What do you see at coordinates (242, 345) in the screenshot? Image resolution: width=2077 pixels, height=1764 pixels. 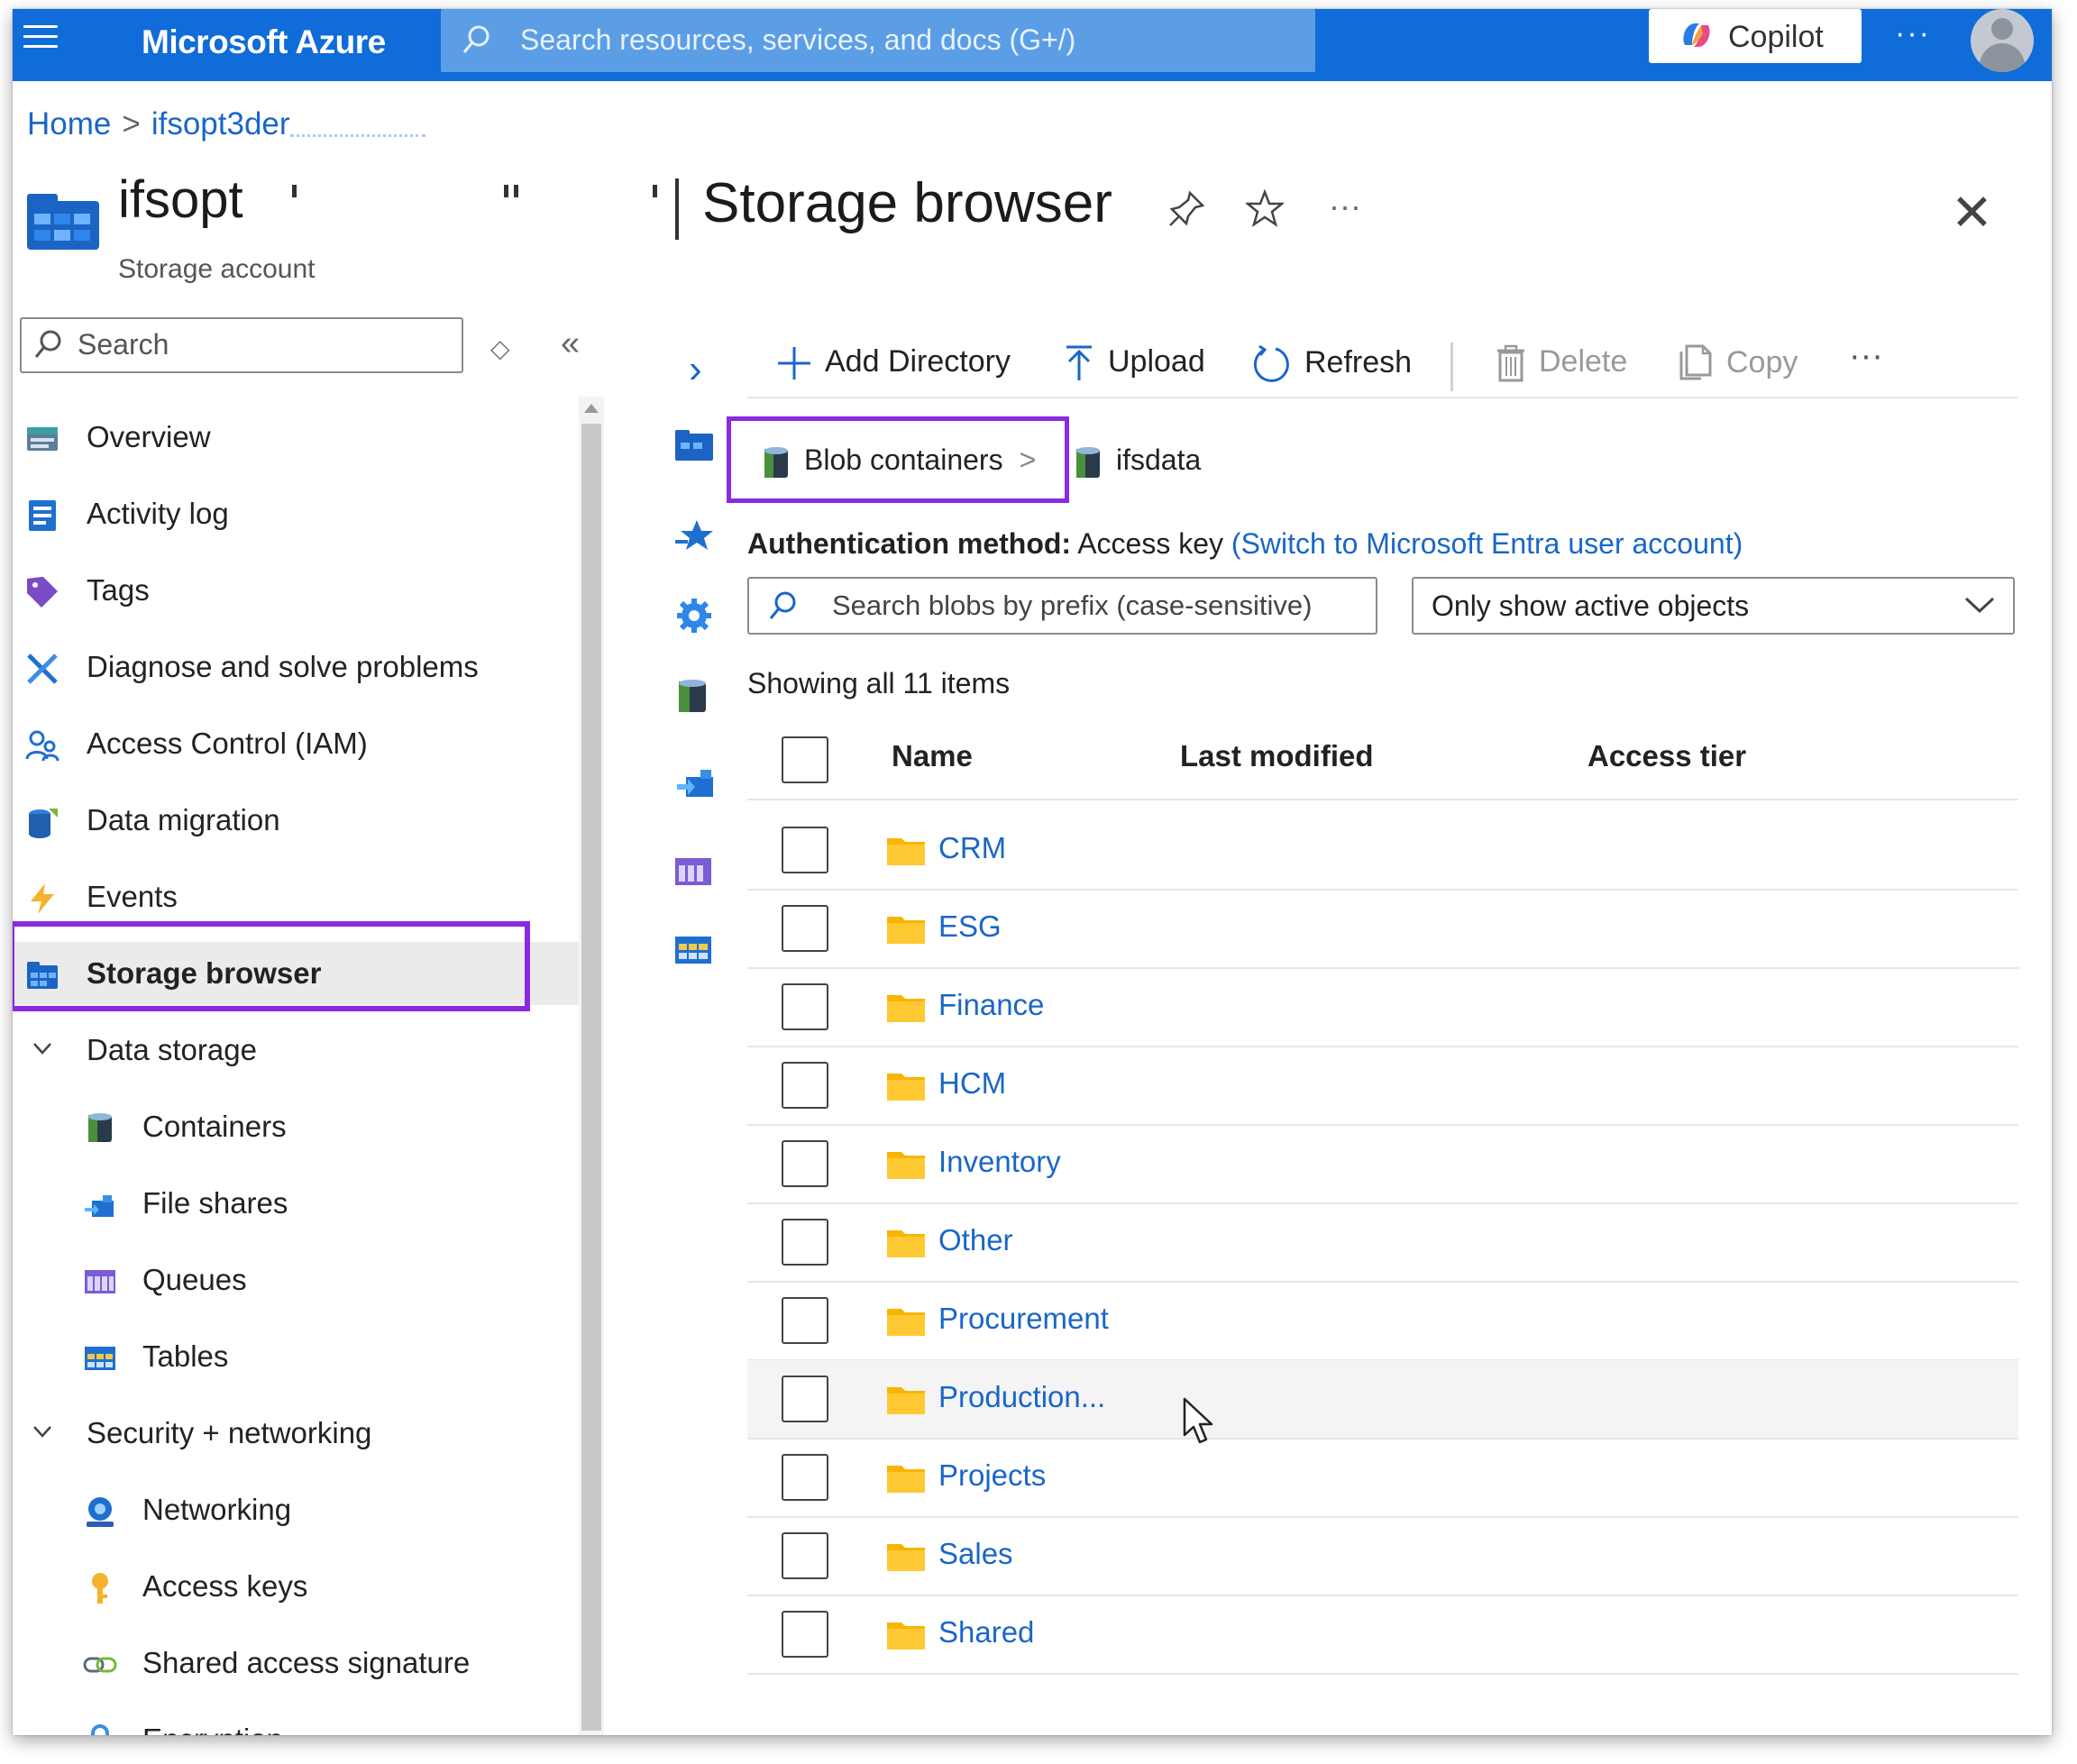 I see `nav-search-input: Search` at bounding box center [242, 345].